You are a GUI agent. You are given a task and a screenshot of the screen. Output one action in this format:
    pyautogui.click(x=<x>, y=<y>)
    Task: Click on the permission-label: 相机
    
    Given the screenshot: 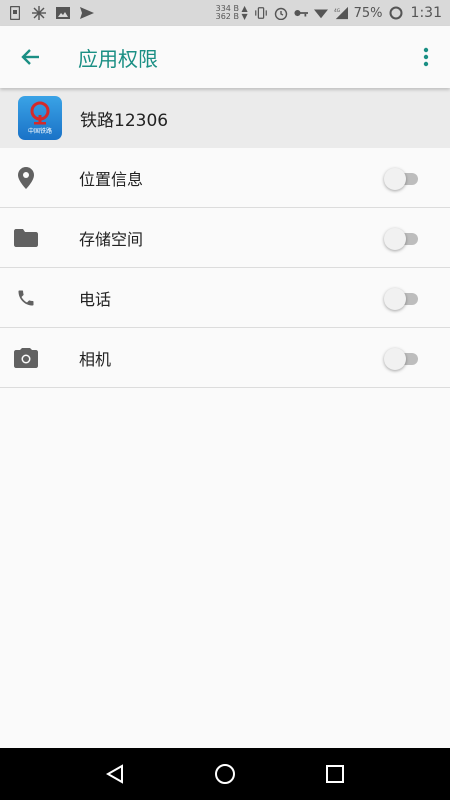 What is the action you would take?
    pyautogui.click(x=95, y=359)
    